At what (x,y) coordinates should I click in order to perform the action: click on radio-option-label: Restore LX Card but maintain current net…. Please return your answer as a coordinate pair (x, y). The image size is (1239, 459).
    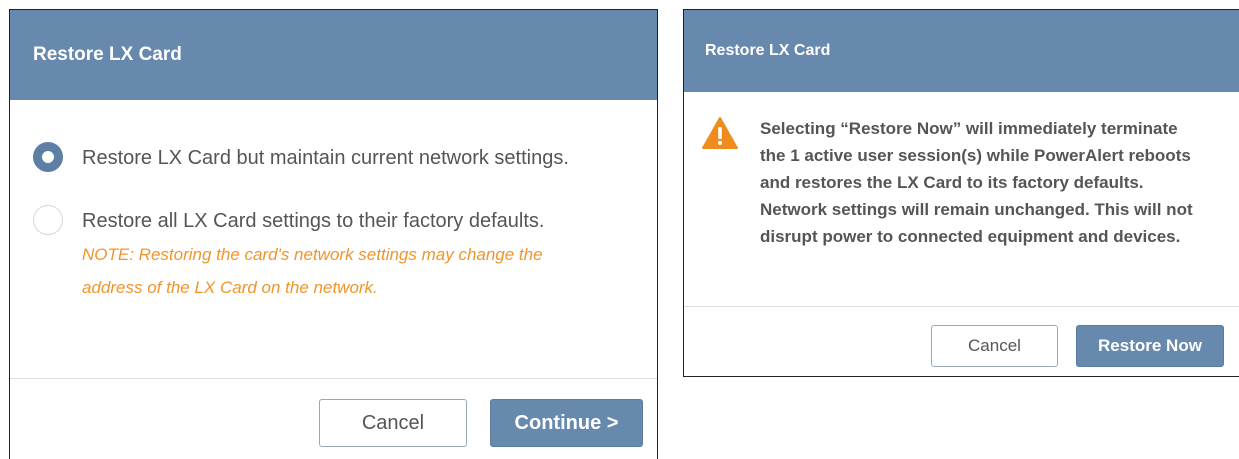
    Looking at the image, I should click on (325, 158).